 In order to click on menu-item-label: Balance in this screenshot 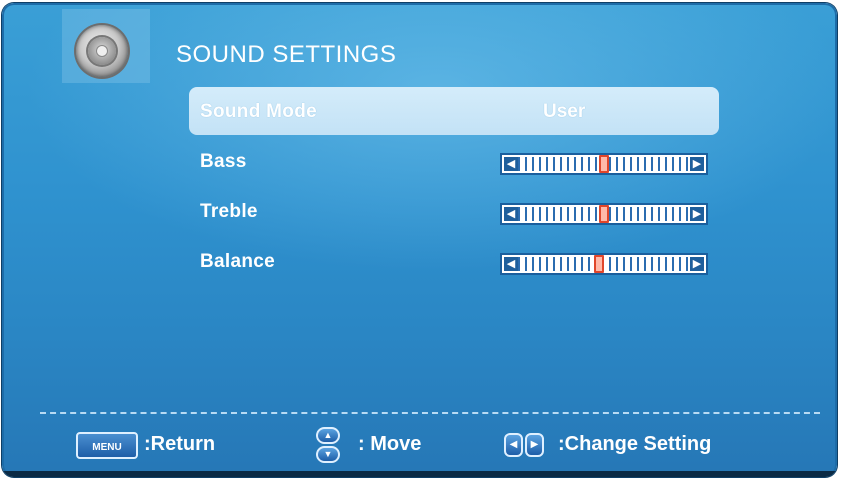, I will do `click(237, 261)`.